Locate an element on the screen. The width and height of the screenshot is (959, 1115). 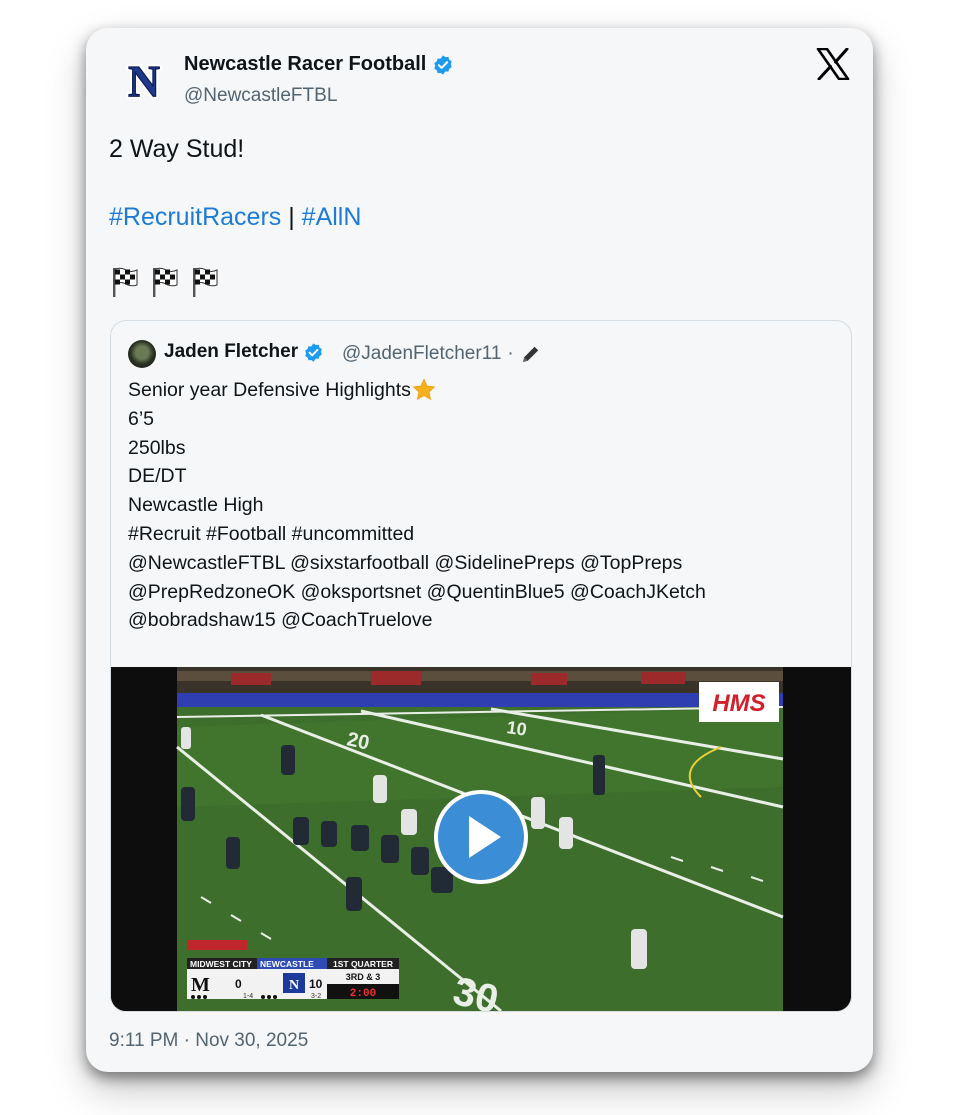
hashtag-link: #AllN is located at coordinates (332, 217).